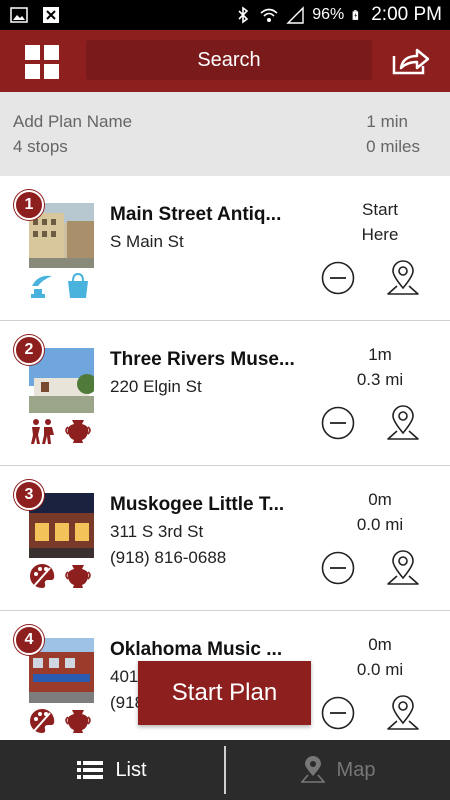 Image resolution: width=450 pixels, height=800 pixels. I want to click on battery-icon, so click(355, 15).